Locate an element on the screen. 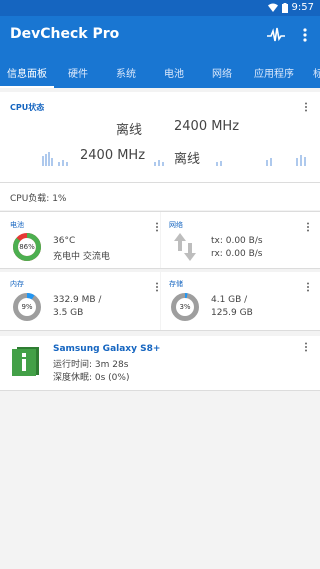  tab-network: 网络 is located at coordinates (222, 72).